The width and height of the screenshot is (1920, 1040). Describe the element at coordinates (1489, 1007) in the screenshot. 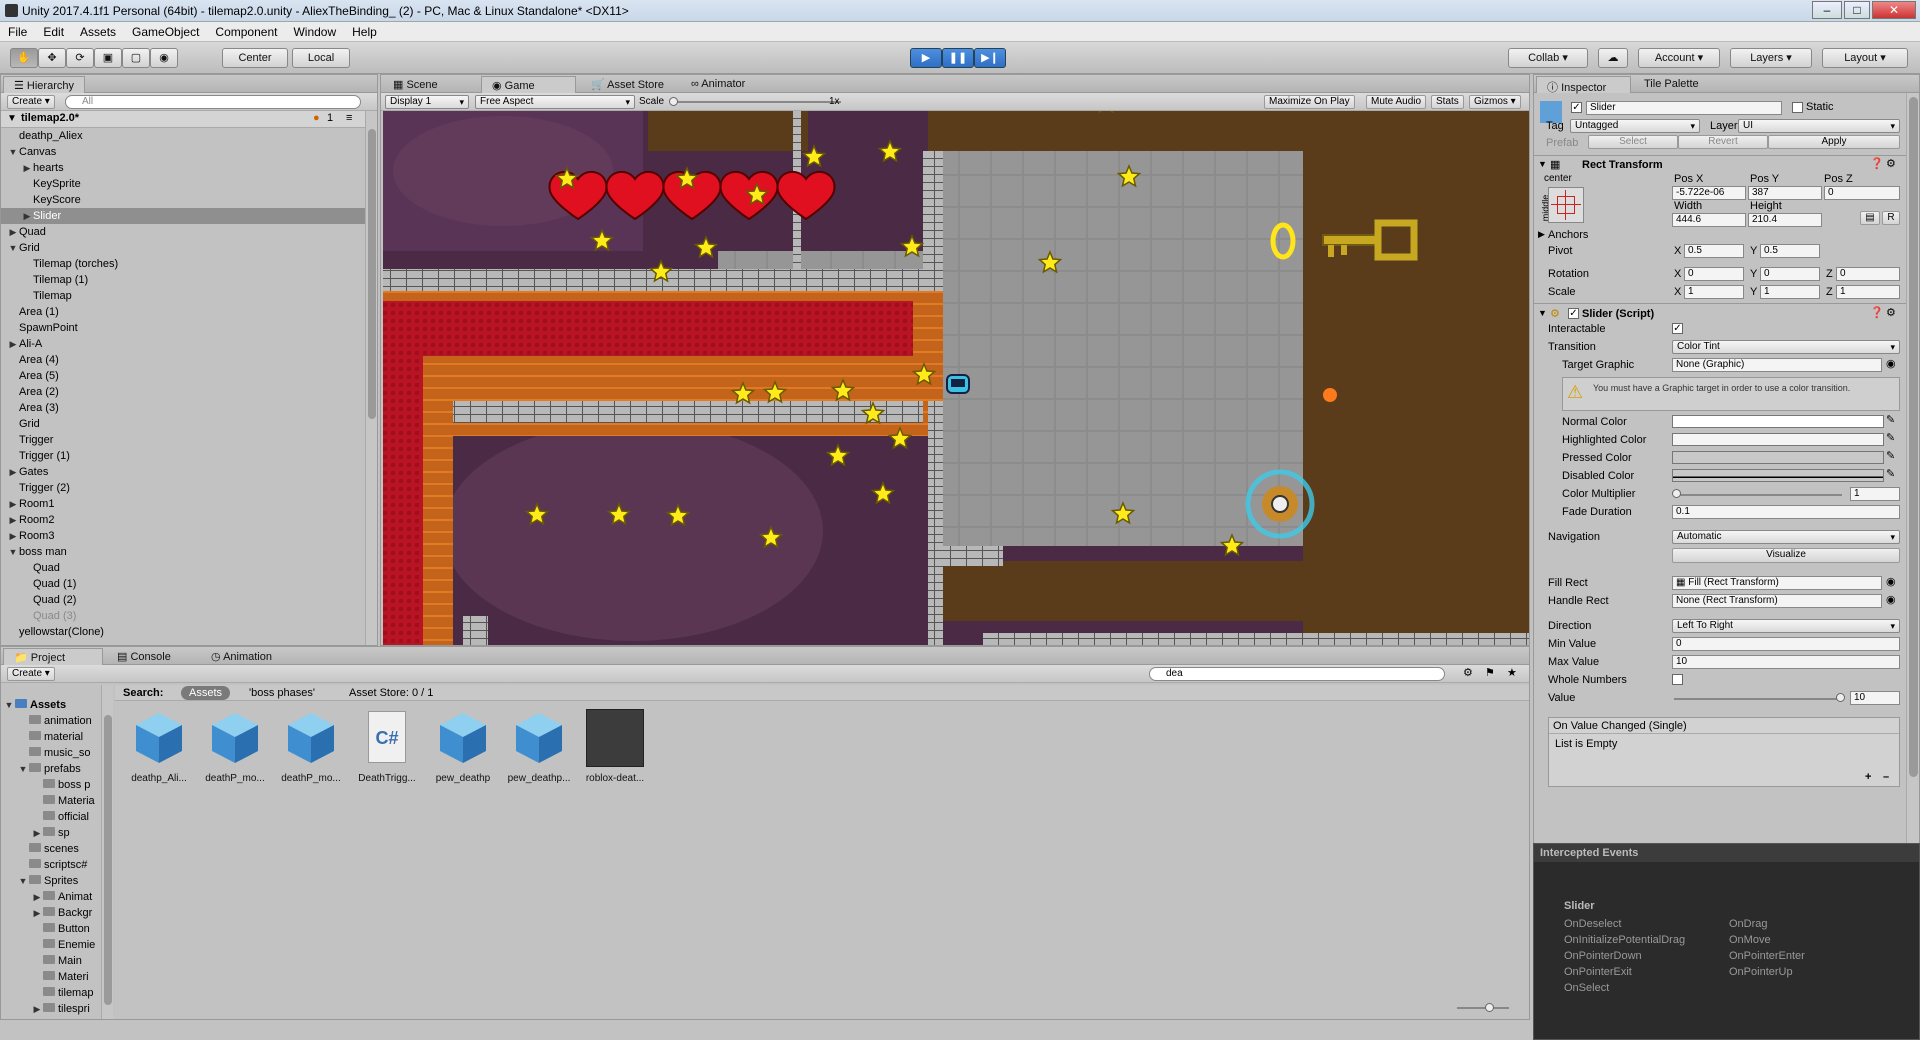

I see `icon-size-handle` at that location.